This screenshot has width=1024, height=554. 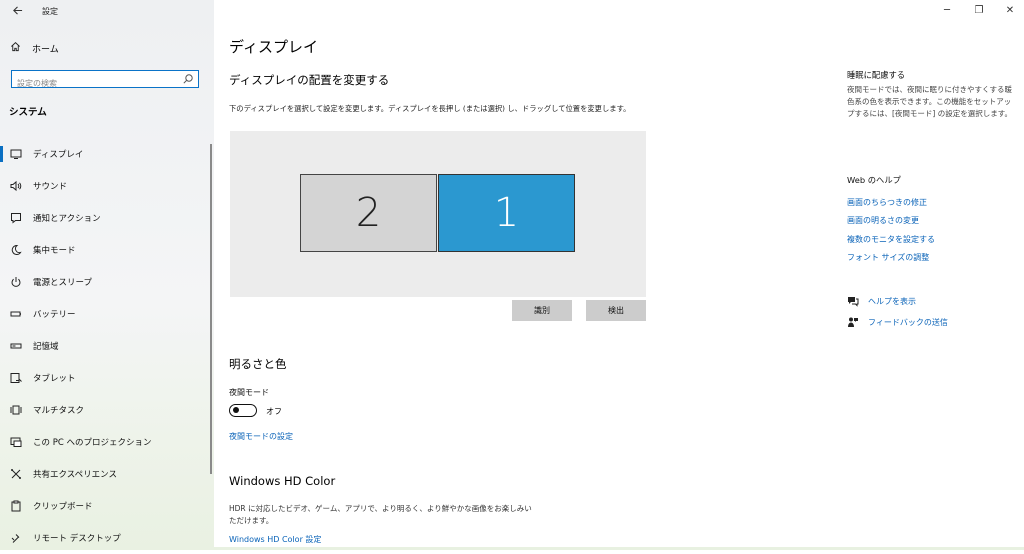 I want to click on identify-button: 識別, so click(x=542, y=310).